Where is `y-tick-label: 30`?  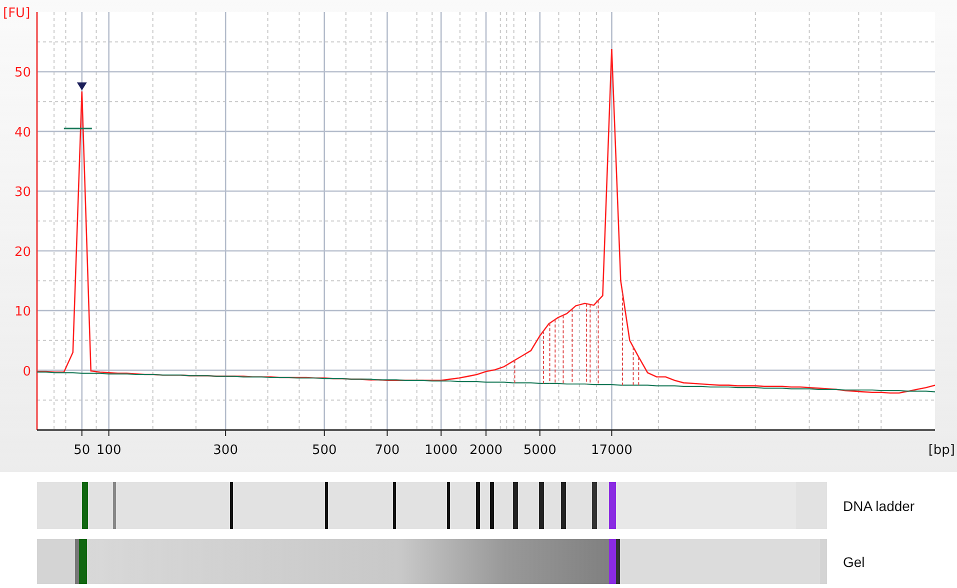 y-tick-label: 30 is located at coordinates (22, 192).